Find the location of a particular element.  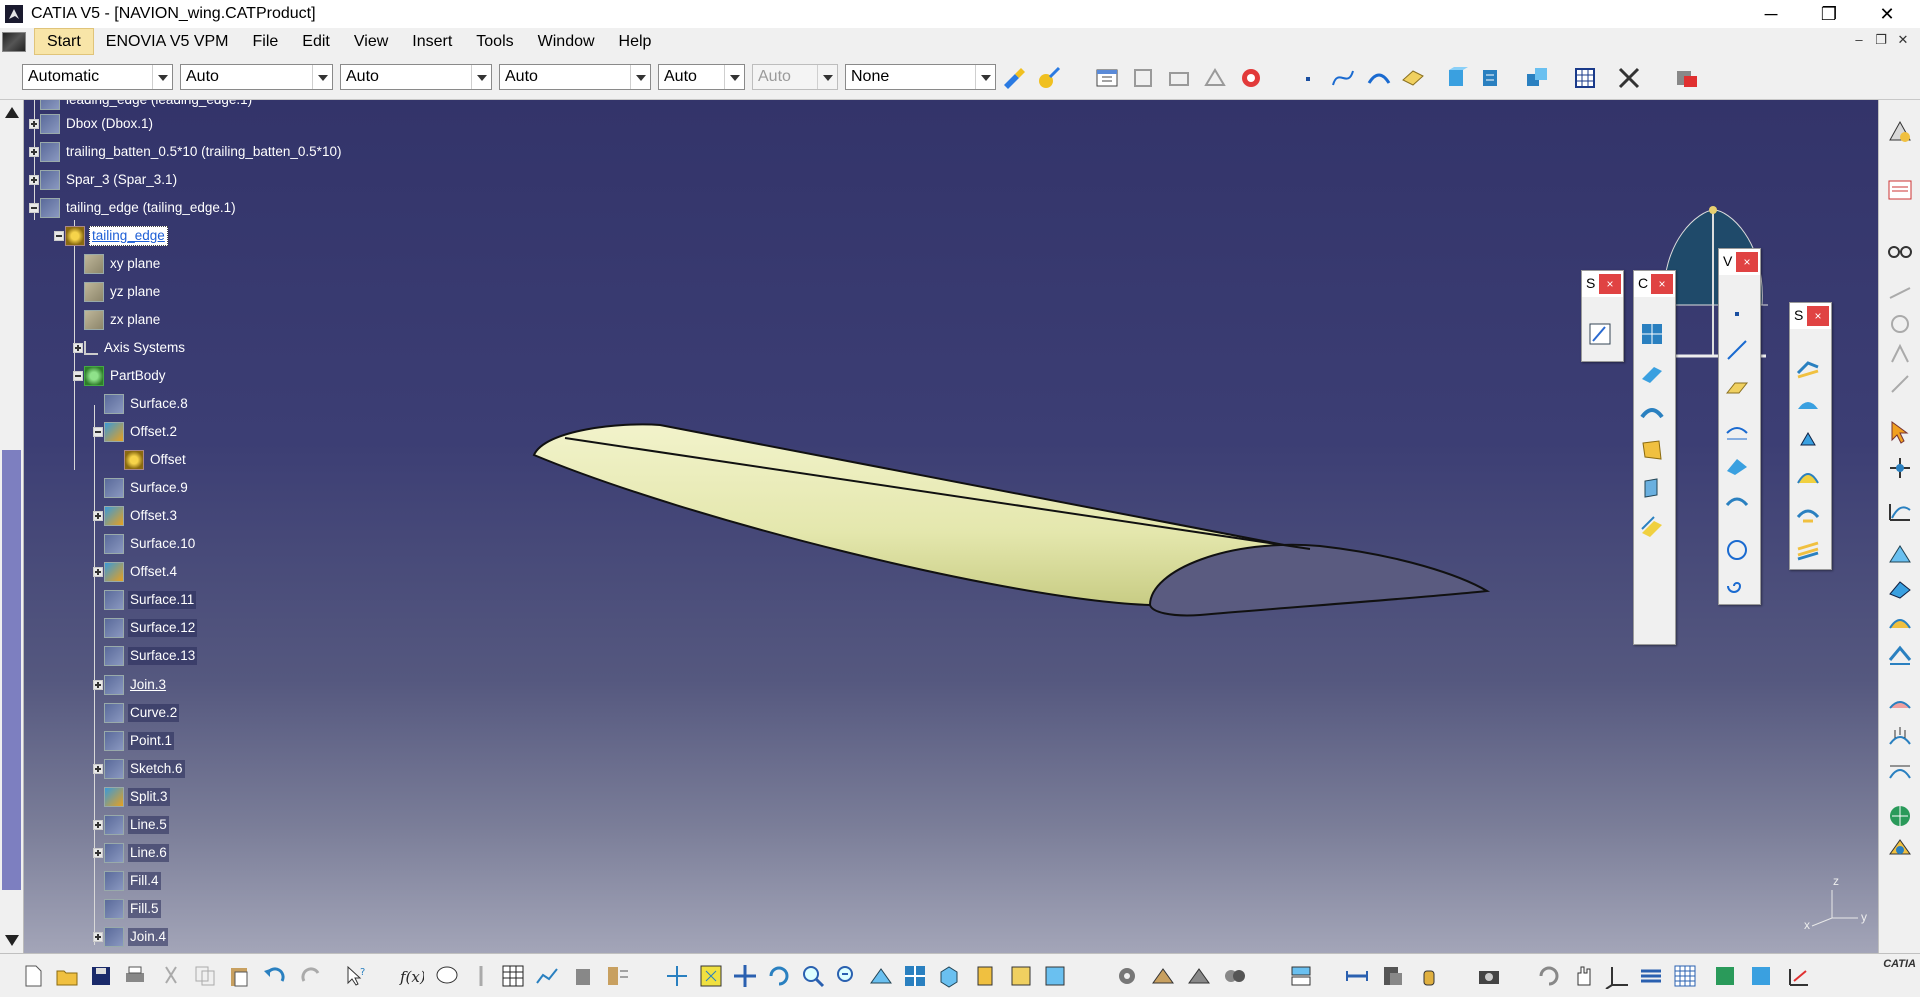

color-combo: Automatic is located at coordinates (97, 77).